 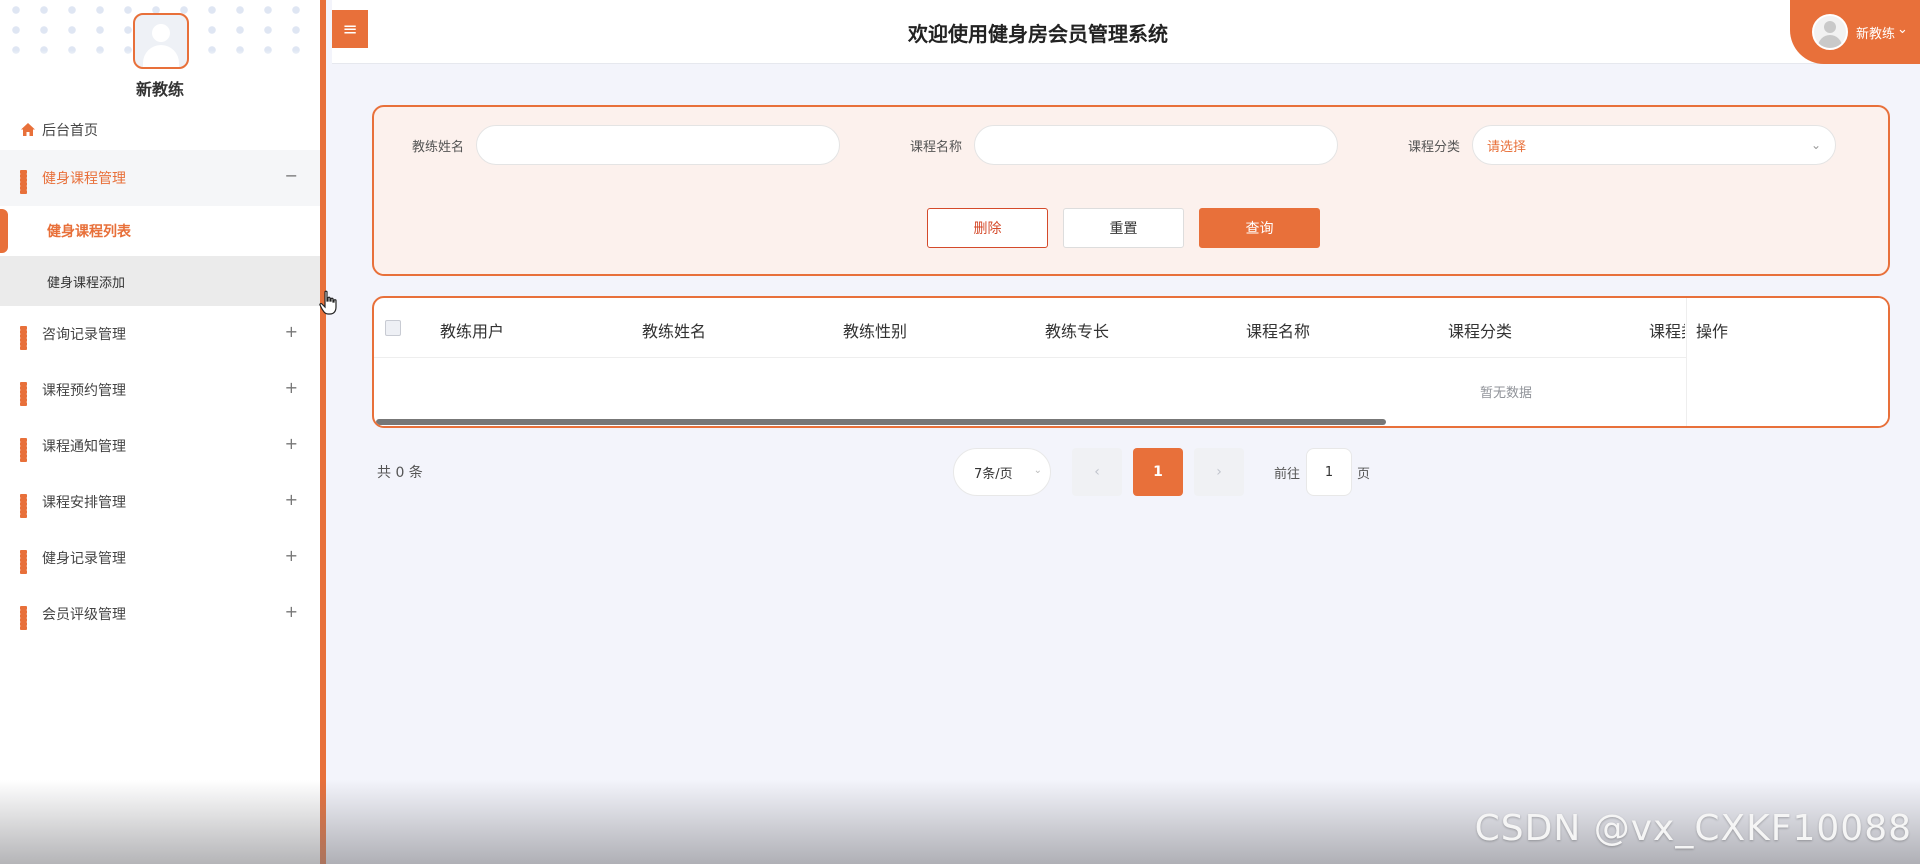 What do you see at coordinates (674, 330) in the screenshot?
I see `column-header: 教练姓名` at bounding box center [674, 330].